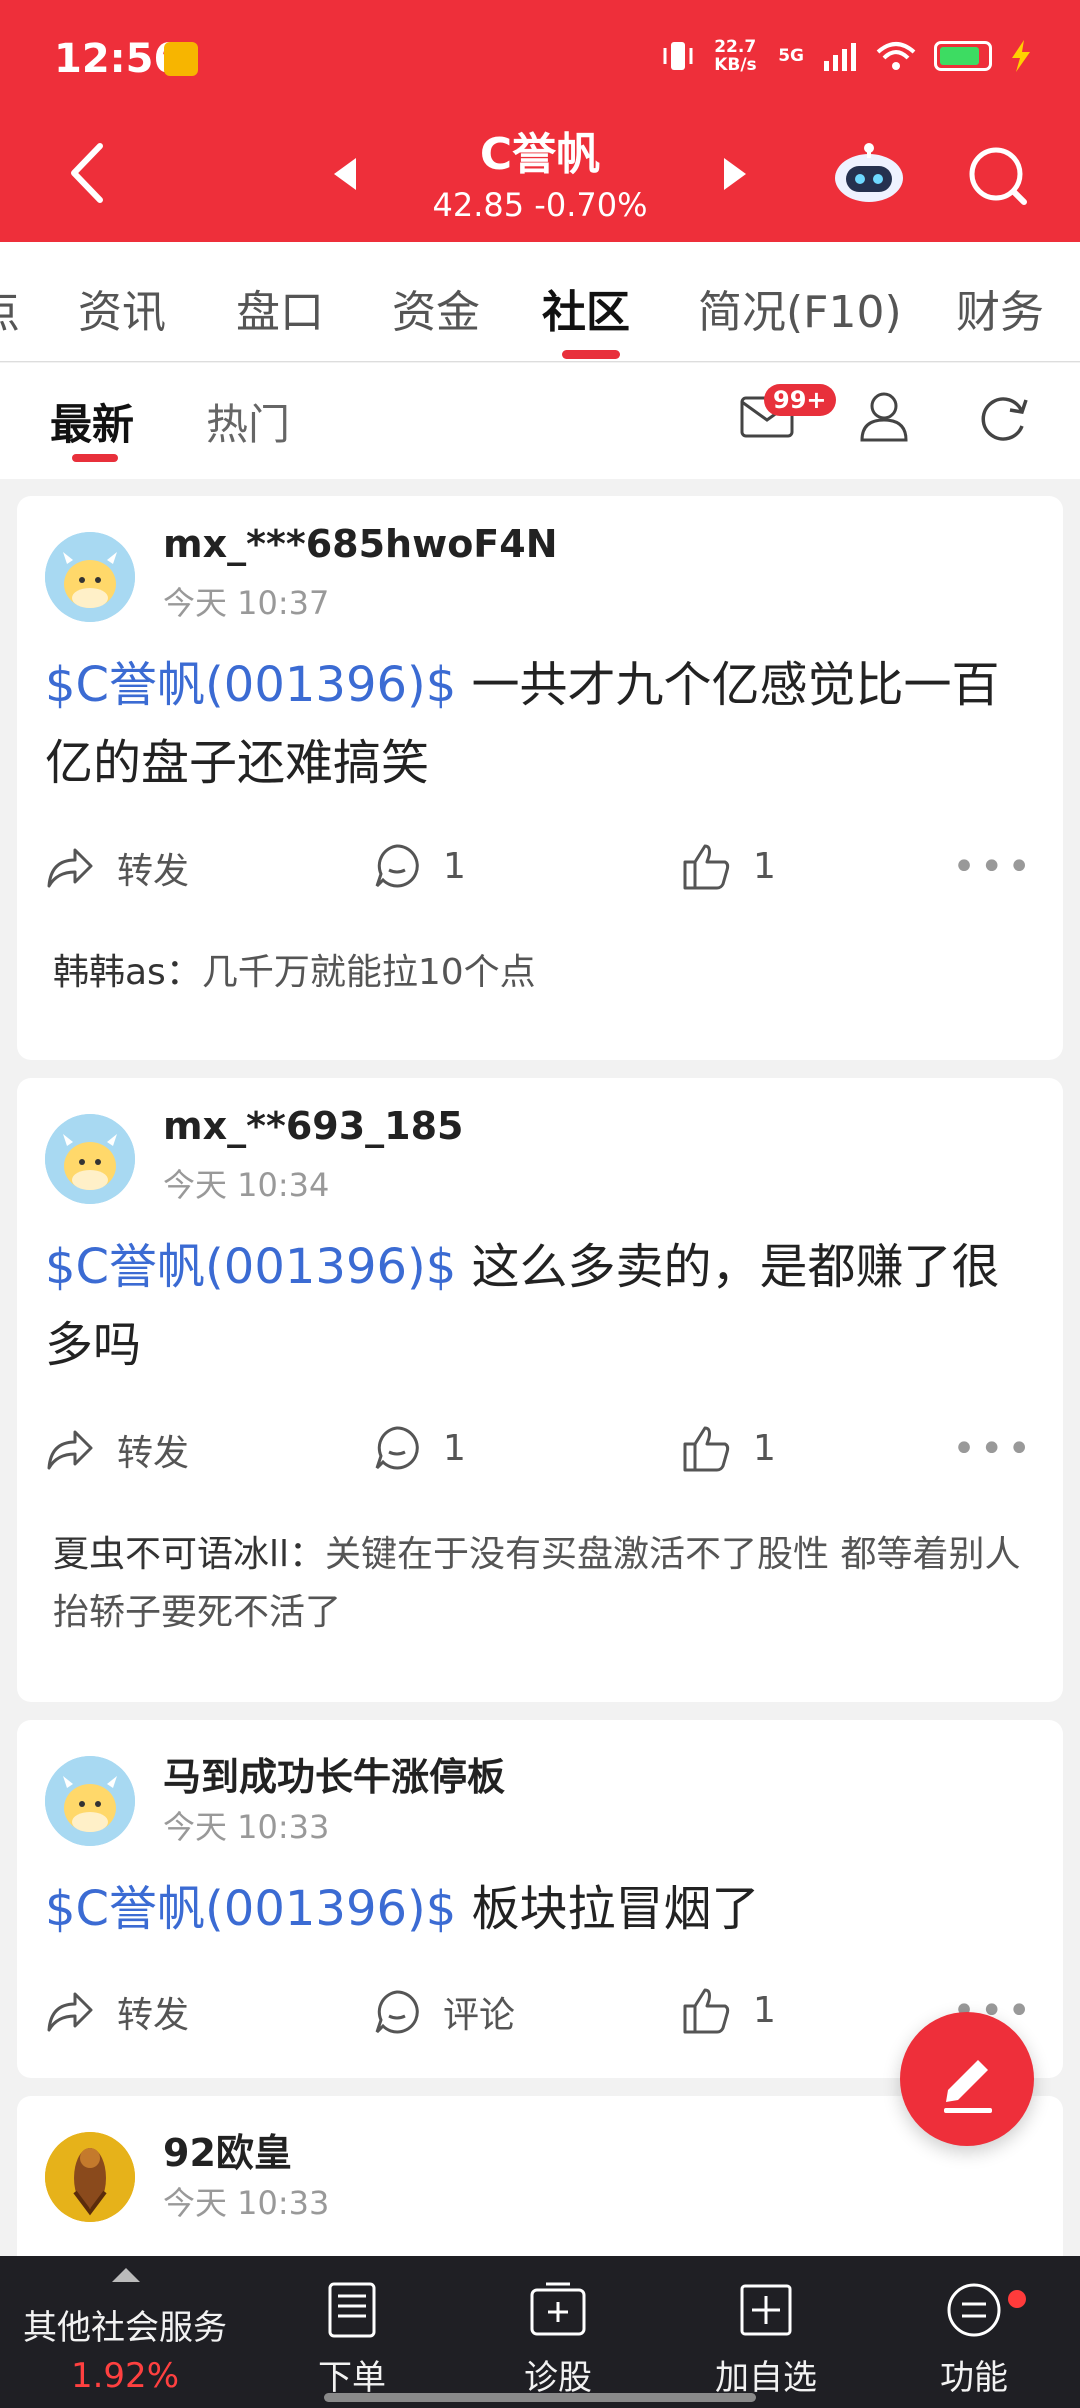 The image size is (1080, 2408). What do you see at coordinates (540, 1306) in the screenshot?
I see `post-content: $C誉帆(001396)$ 这么多卖的，是都赚了很多吗` at bounding box center [540, 1306].